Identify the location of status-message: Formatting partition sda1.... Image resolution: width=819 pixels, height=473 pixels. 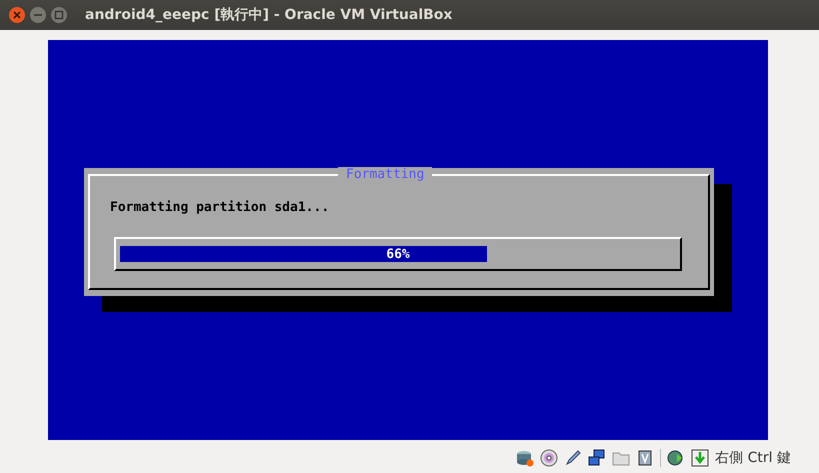
(220, 207).